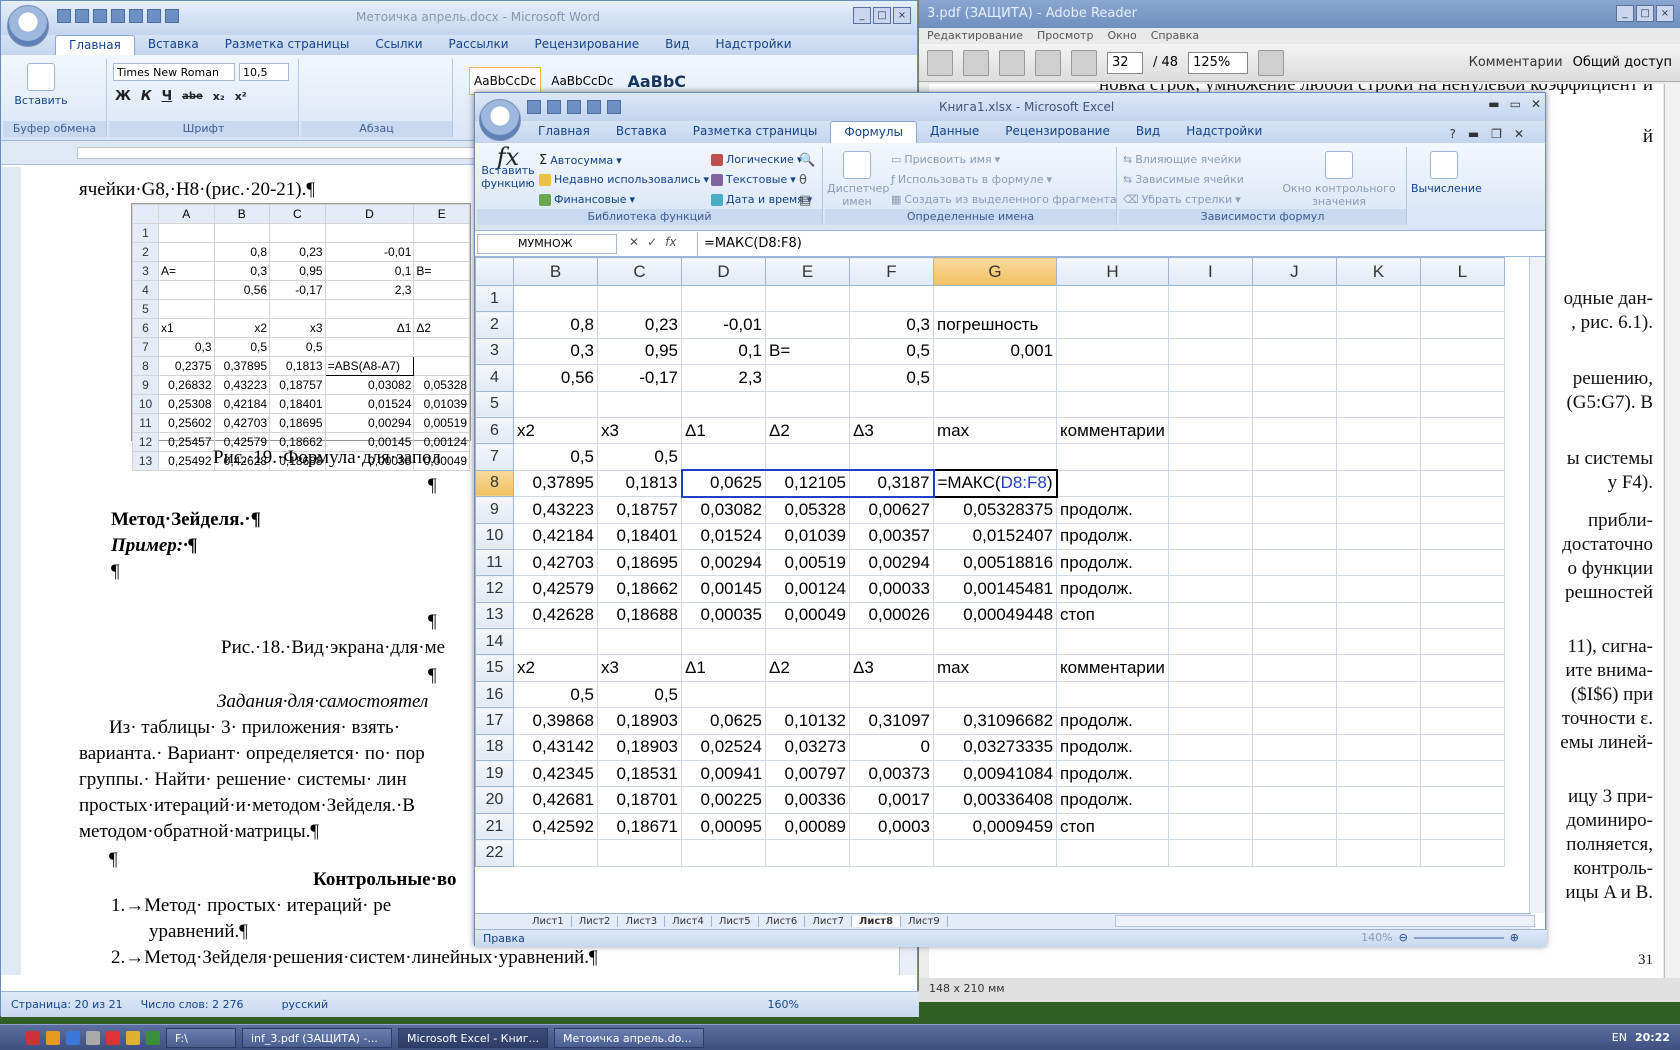 This screenshot has height=1050, width=1680. Describe the element at coordinates (723, 378) in the screenshot. I see `cell: 2,3` at that location.